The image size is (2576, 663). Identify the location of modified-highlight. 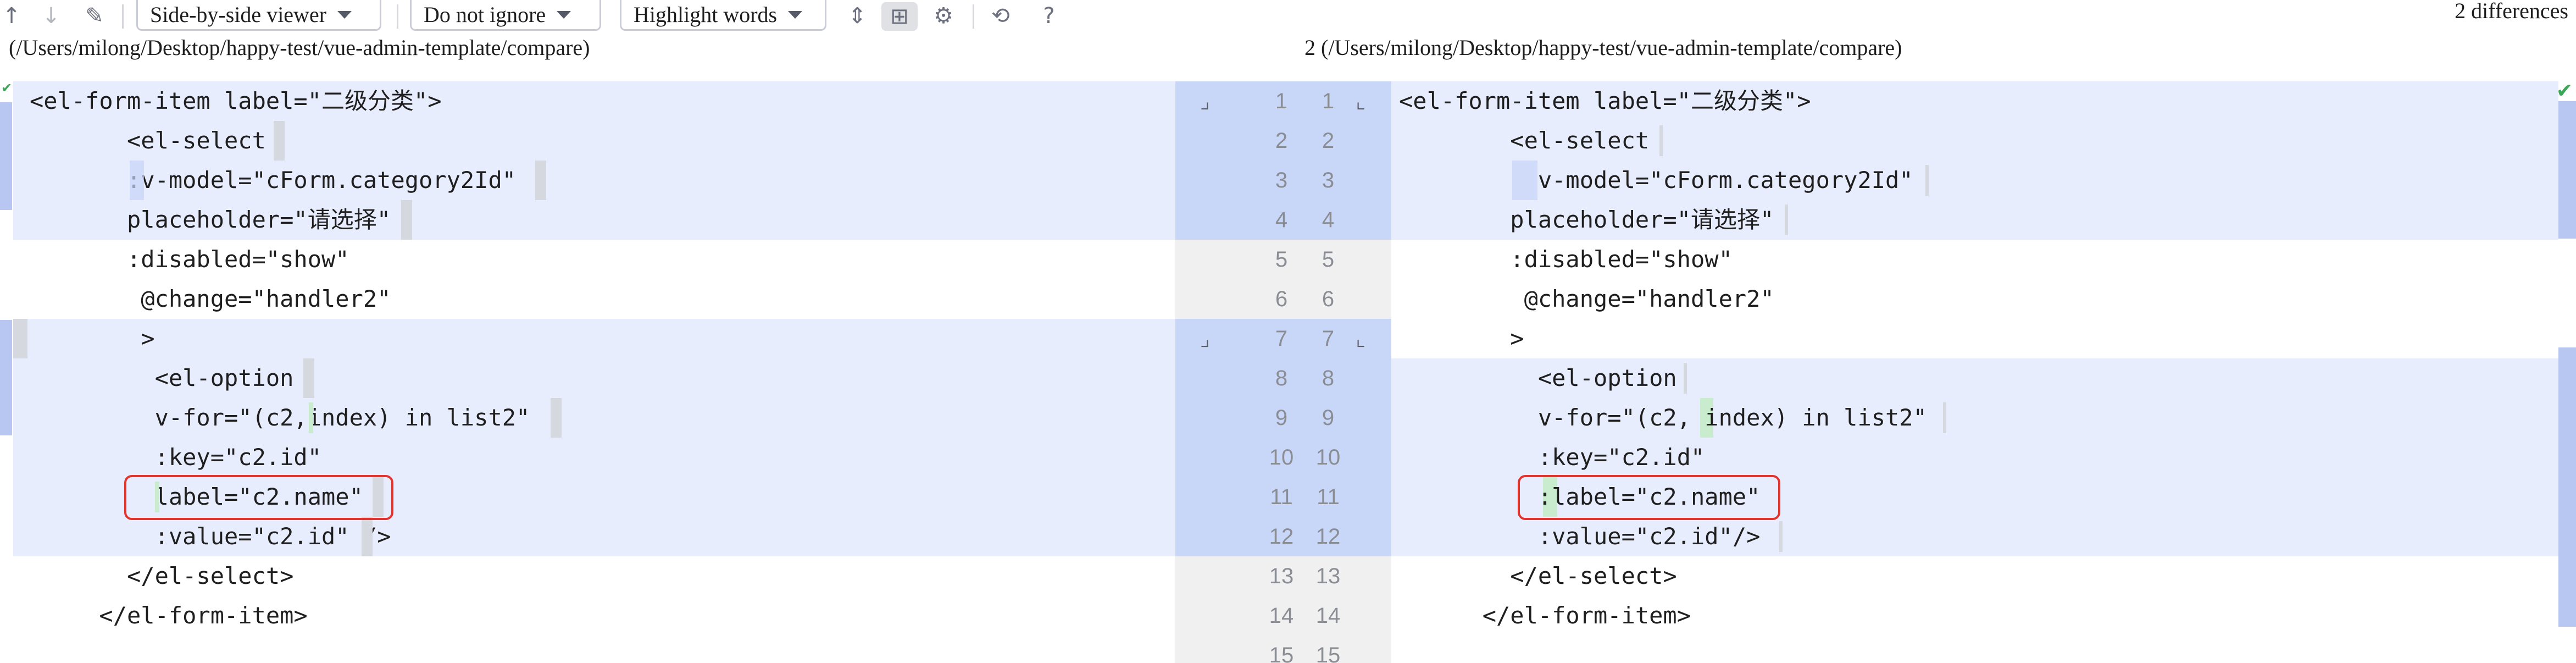
(137, 180).